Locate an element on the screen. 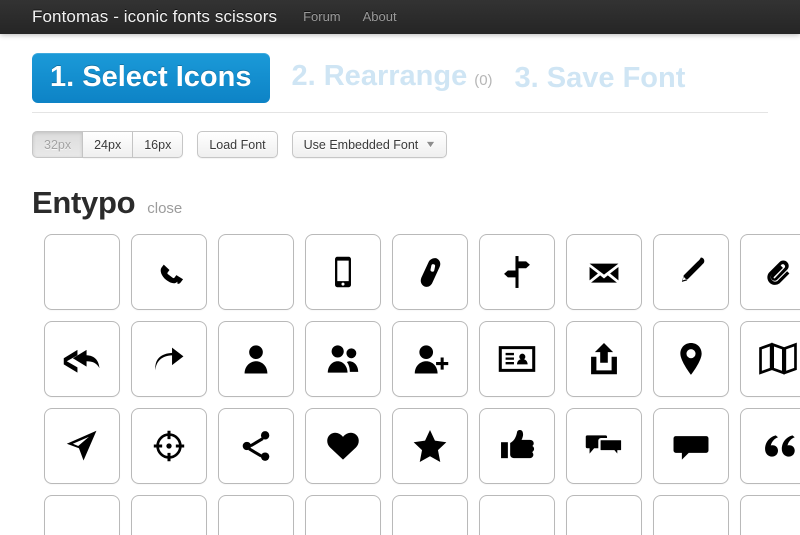  compass-icon is located at coordinates (169, 446).